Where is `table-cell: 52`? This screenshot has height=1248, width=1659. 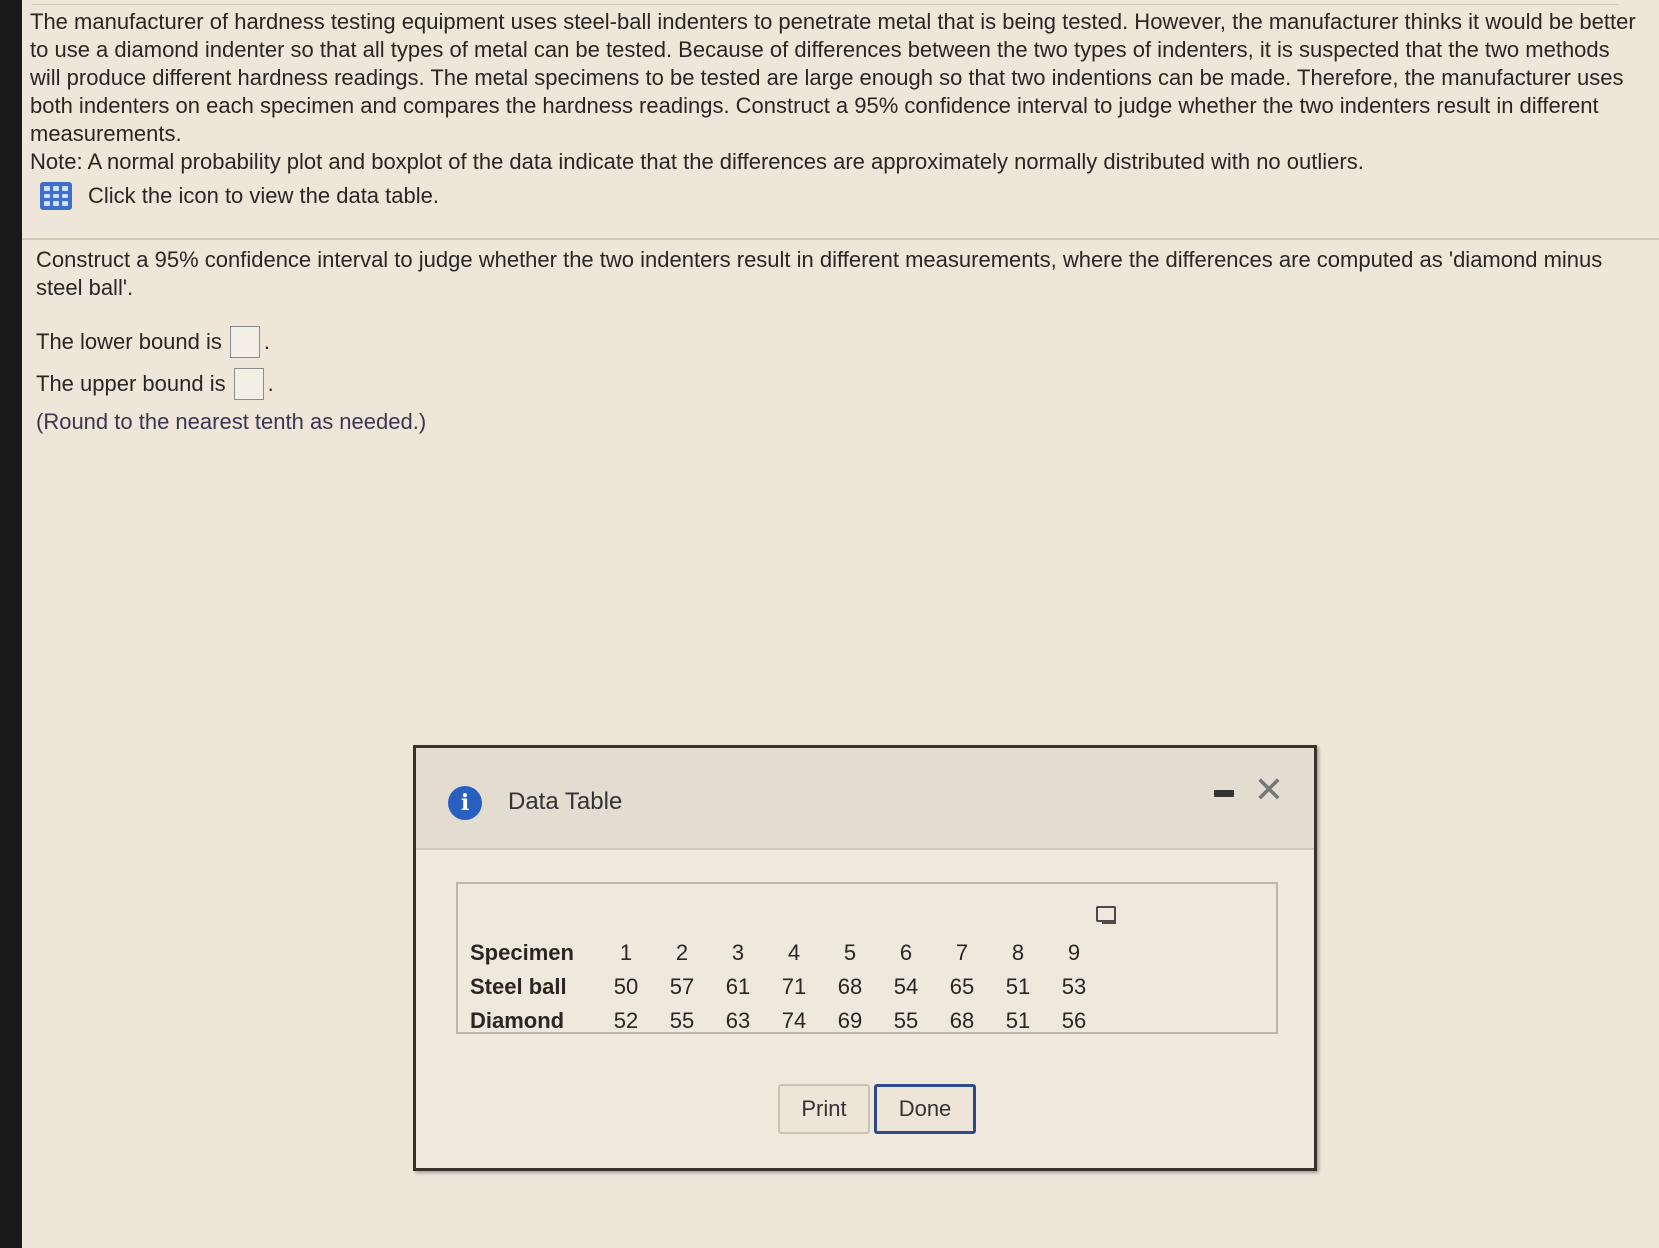
table-cell: 52 is located at coordinates (626, 1020).